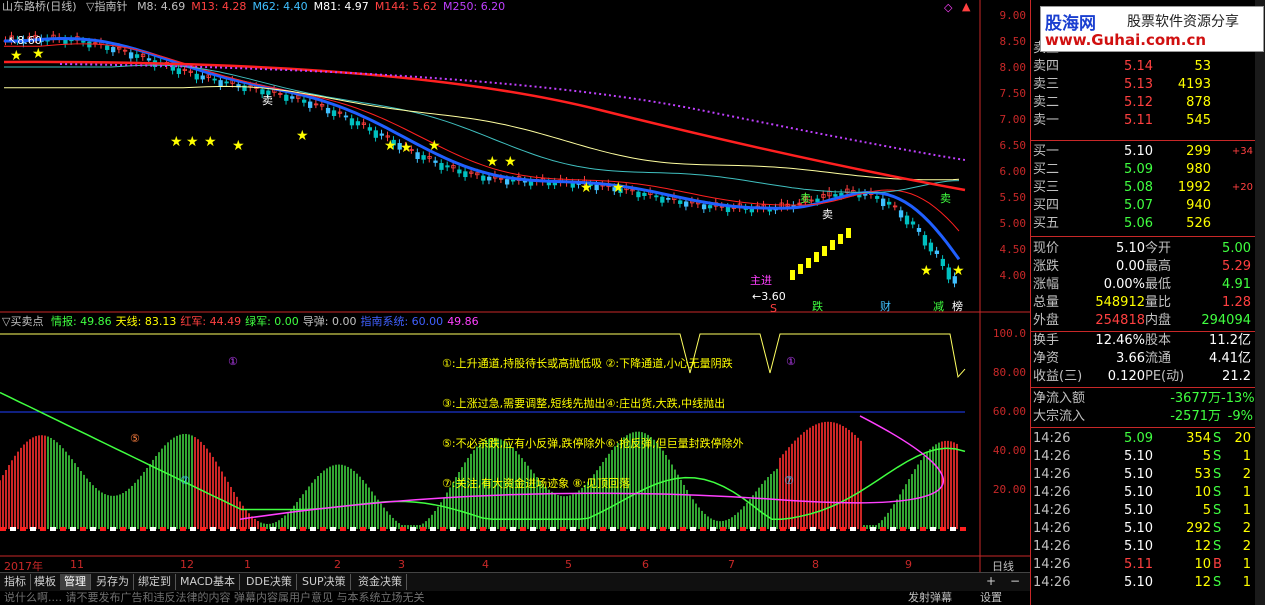 The width and height of the screenshot is (1265, 605). I want to click on plus-icon: +, so click(991, 581).